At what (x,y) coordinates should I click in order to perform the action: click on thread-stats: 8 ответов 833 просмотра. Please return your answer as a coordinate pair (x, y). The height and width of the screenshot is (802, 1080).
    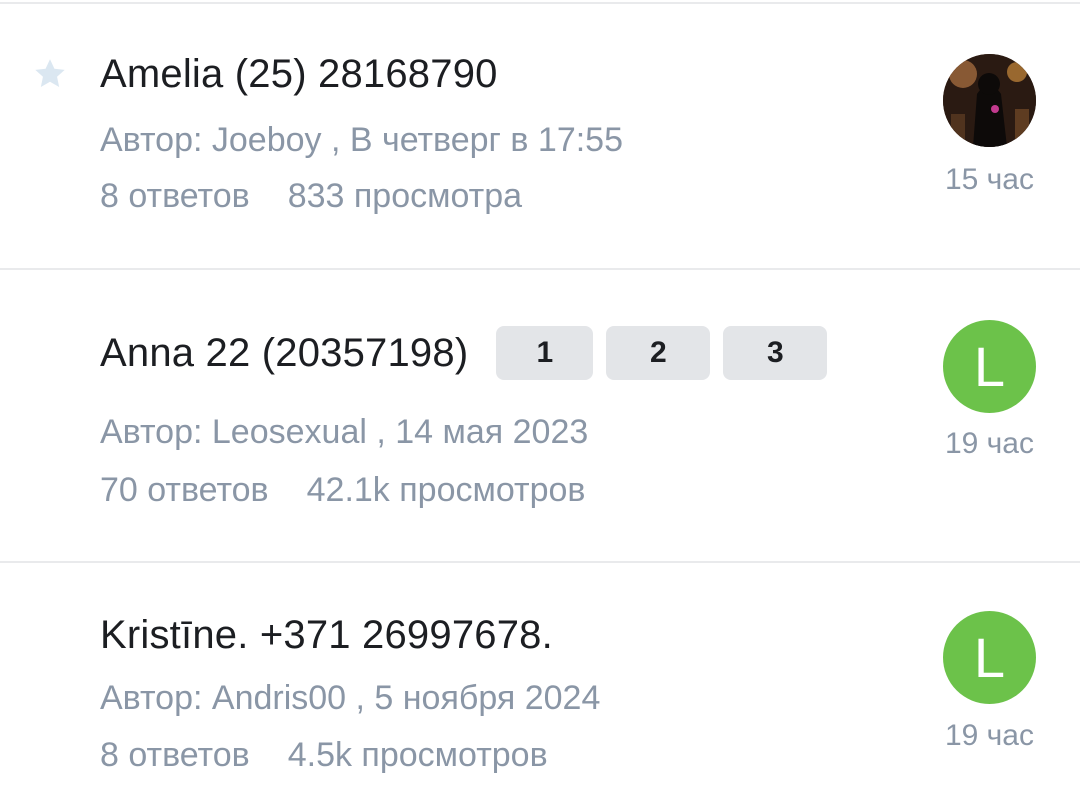
    Looking at the image, I should click on (311, 196).